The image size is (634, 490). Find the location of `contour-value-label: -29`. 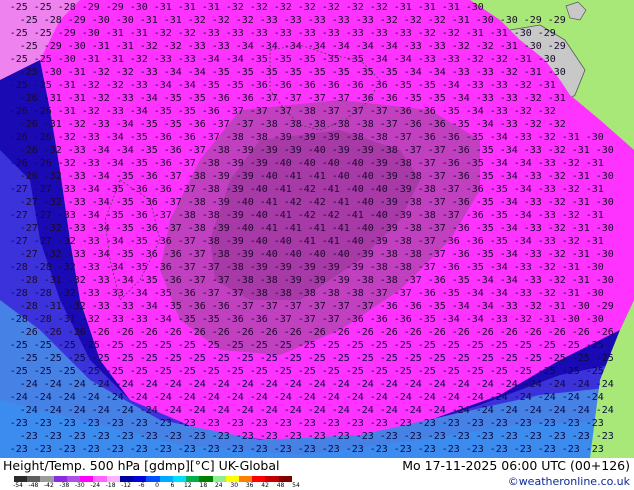

contour-value-label: -29 is located at coordinates (53, 46).